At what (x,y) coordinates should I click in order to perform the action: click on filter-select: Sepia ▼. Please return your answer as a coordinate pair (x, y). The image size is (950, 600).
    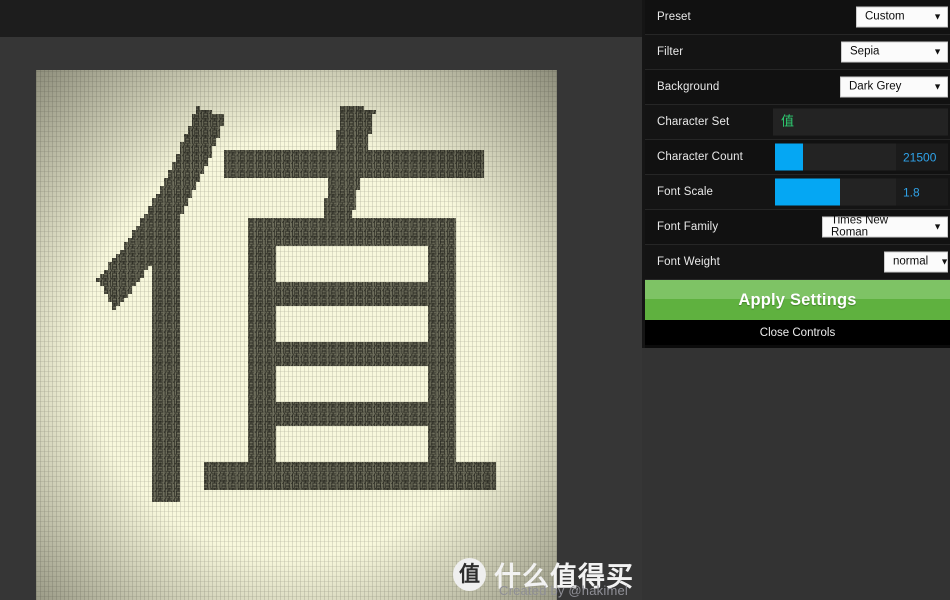
    Looking at the image, I should click on (894, 52).